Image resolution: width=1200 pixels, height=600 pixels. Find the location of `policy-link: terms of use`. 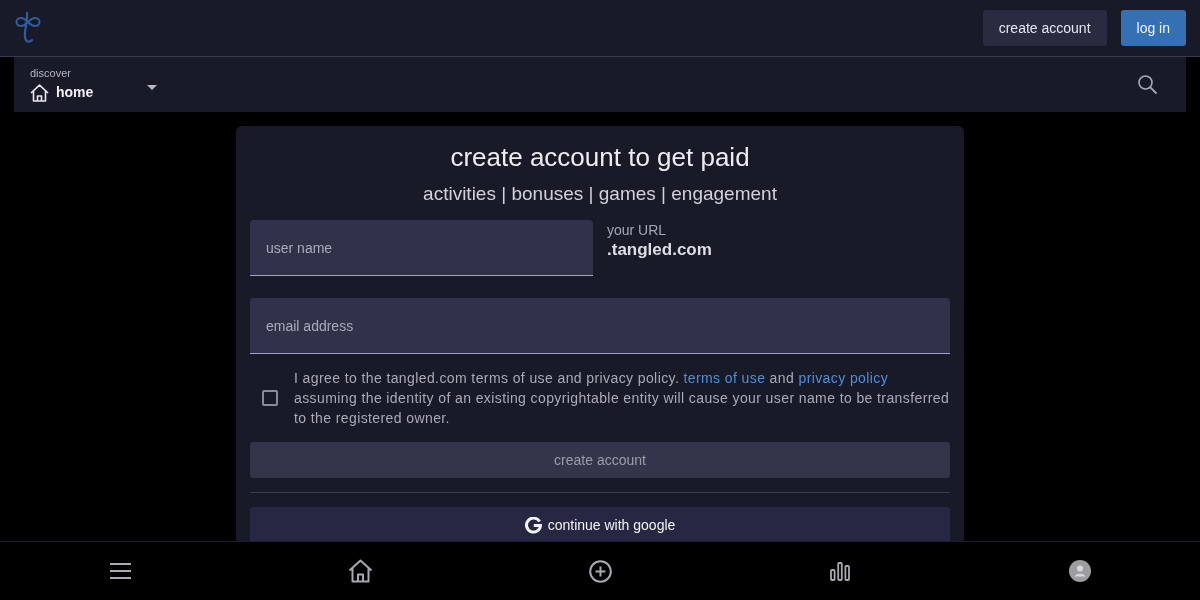

policy-link: terms of use is located at coordinates (724, 378).